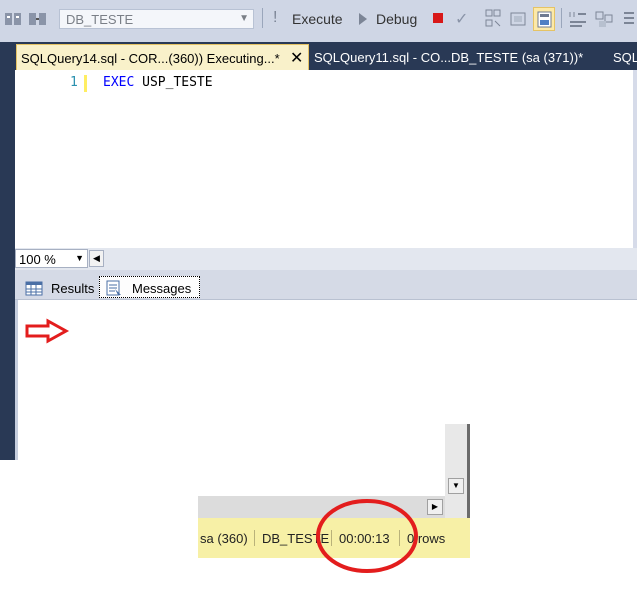 Image resolution: width=637 pixels, height=613 pixels. I want to click on toolbar: DB_TESTE ▼ ! Execute Debug ✓, so click(318, 21).